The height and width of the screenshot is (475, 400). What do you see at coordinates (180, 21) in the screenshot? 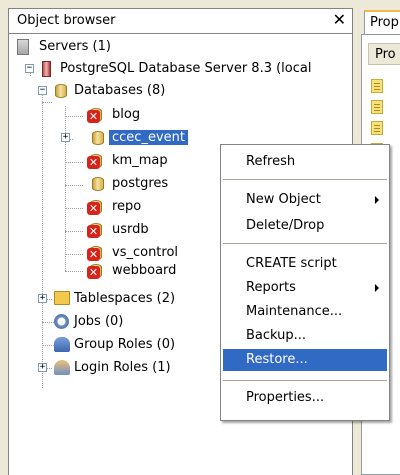
I see `object-browser-header: Object browser ✕` at bounding box center [180, 21].